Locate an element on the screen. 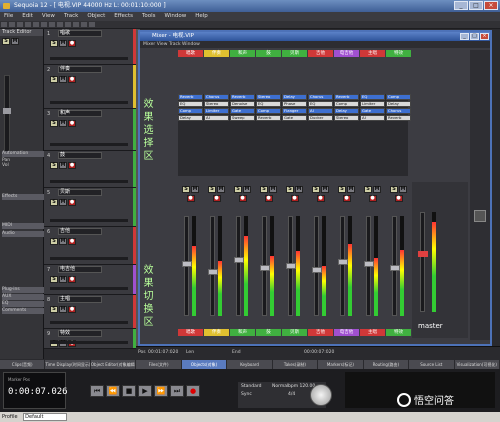 This screenshot has width=500, height=422. tab-0: Clips(音频) is located at coordinates (23, 364).